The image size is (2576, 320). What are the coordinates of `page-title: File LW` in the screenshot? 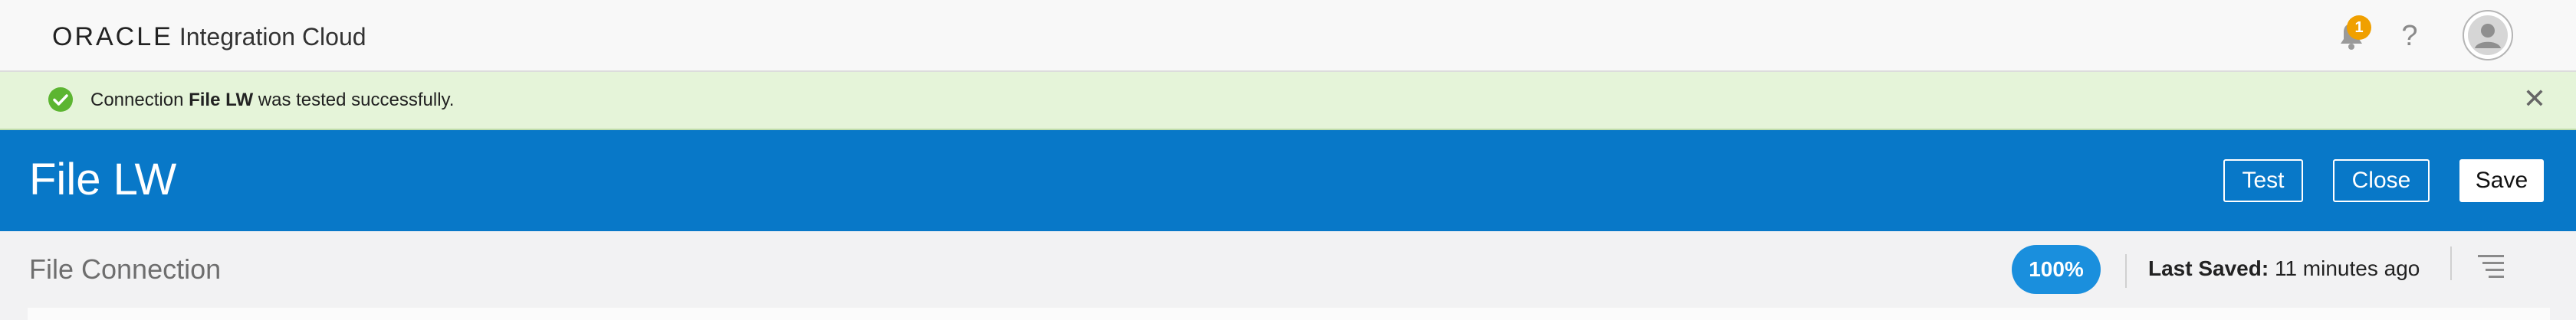 It's located at (103, 179).